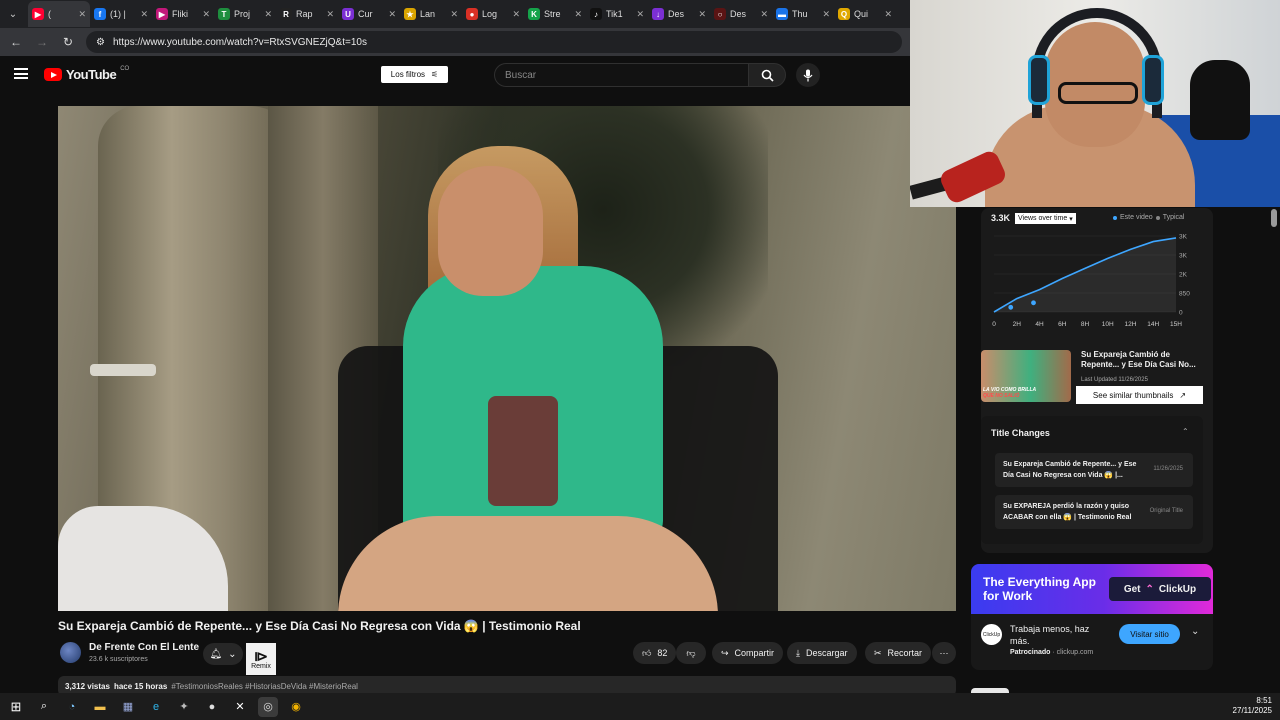 The height and width of the screenshot is (720, 1280). I want to click on tab-favicon-icon: Q, so click(844, 14).